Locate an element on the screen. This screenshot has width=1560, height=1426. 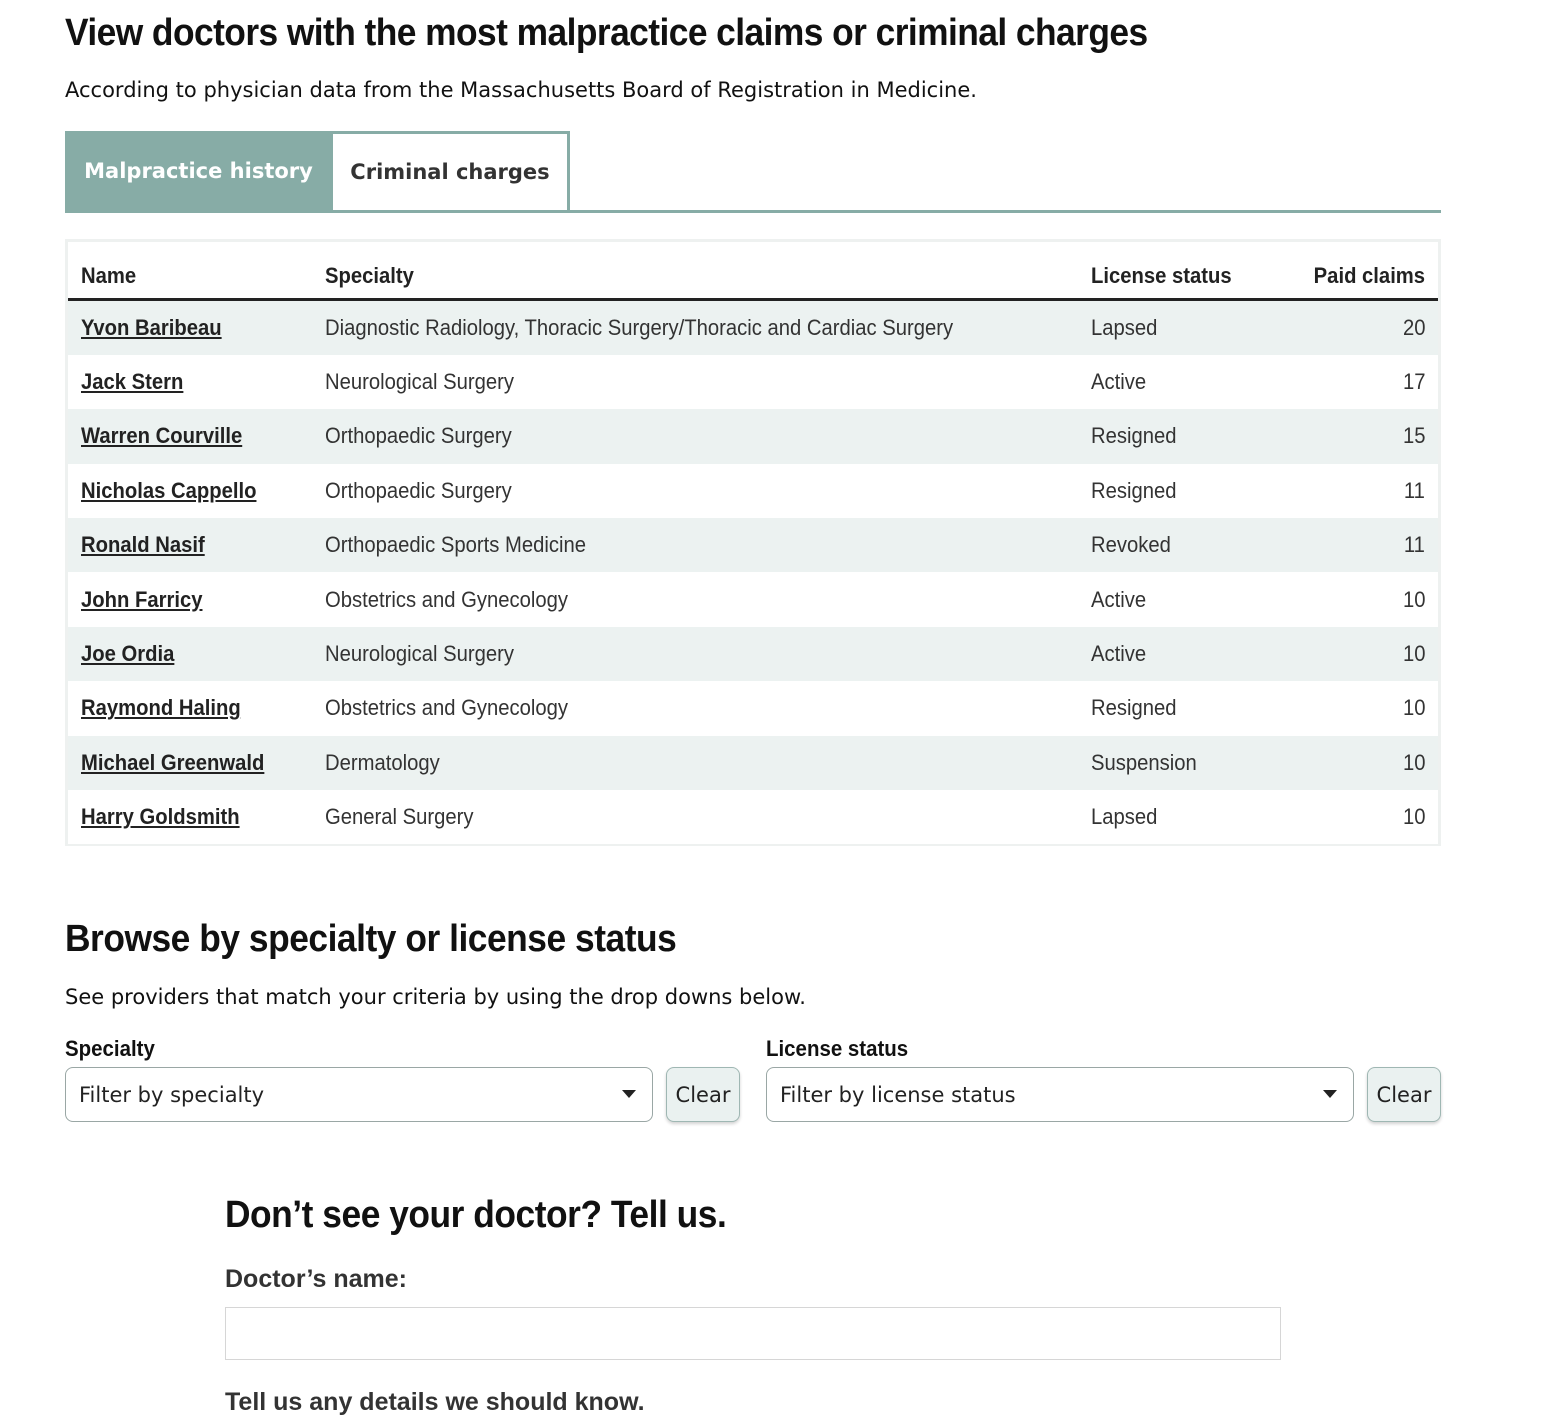
doctor-link: Joe Ordia is located at coordinates (127, 654).